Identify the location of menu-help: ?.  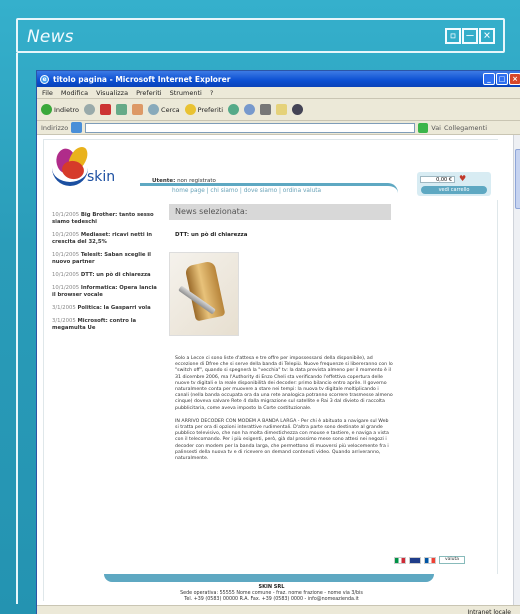
(211, 93).